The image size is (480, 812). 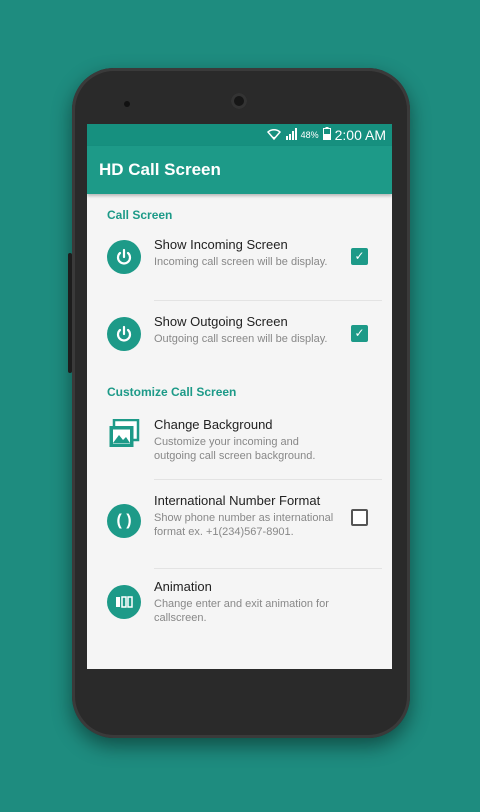 What do you see at coordinates (124, 521) in the screenshot?
I see `parentheses-icon: ( )` at bounding box center [124, 521].